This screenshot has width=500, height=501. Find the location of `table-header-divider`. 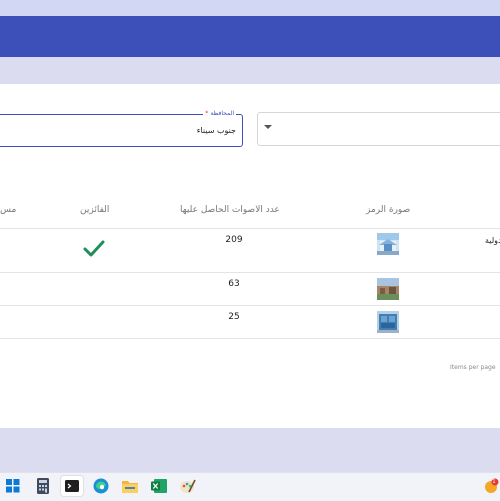

table-header-divider is located at coordinates (250, 228).